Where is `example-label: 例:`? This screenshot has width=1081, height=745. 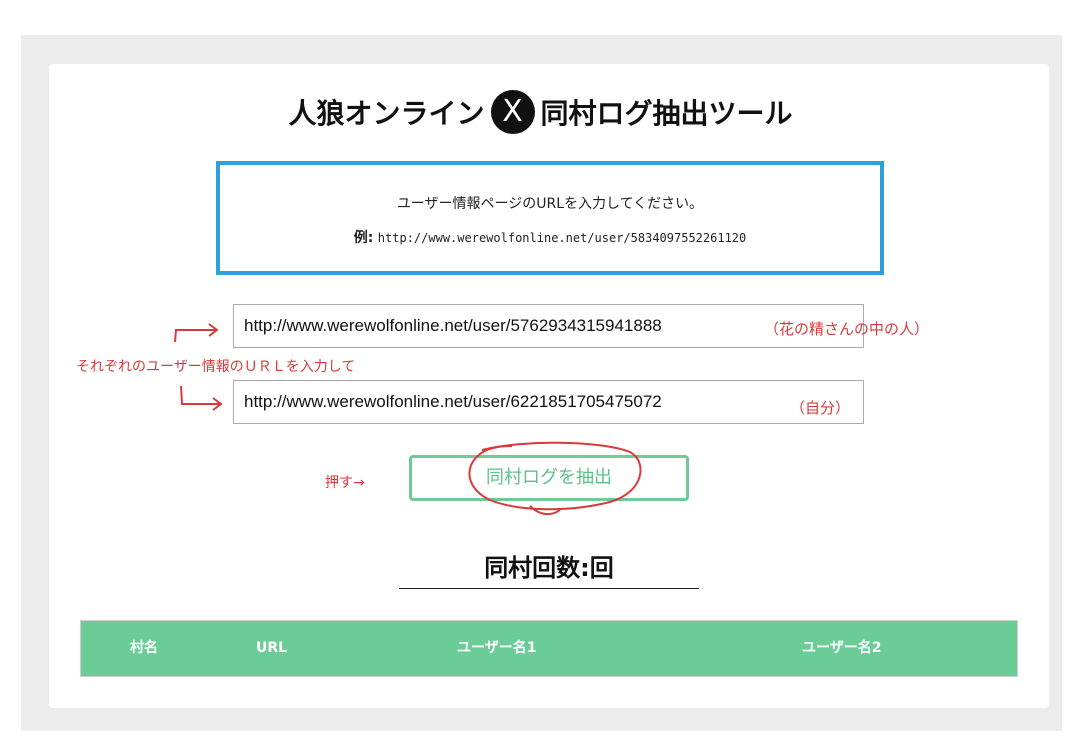 example-label: 例: is located at coordinates (363, 238).